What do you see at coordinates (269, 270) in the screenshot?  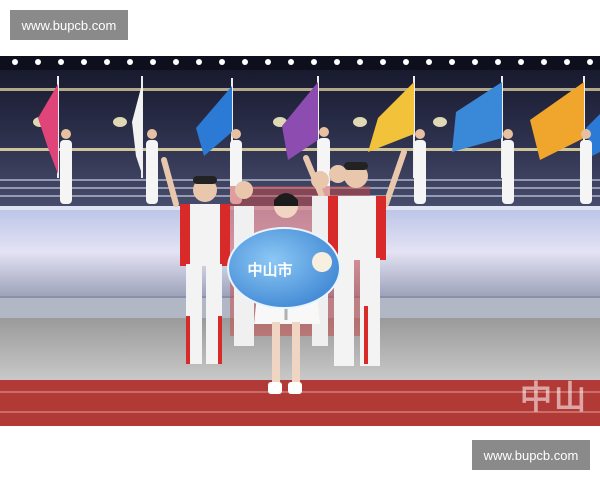 I see `sign-text: 中山市` at bounding box center [269, 270].